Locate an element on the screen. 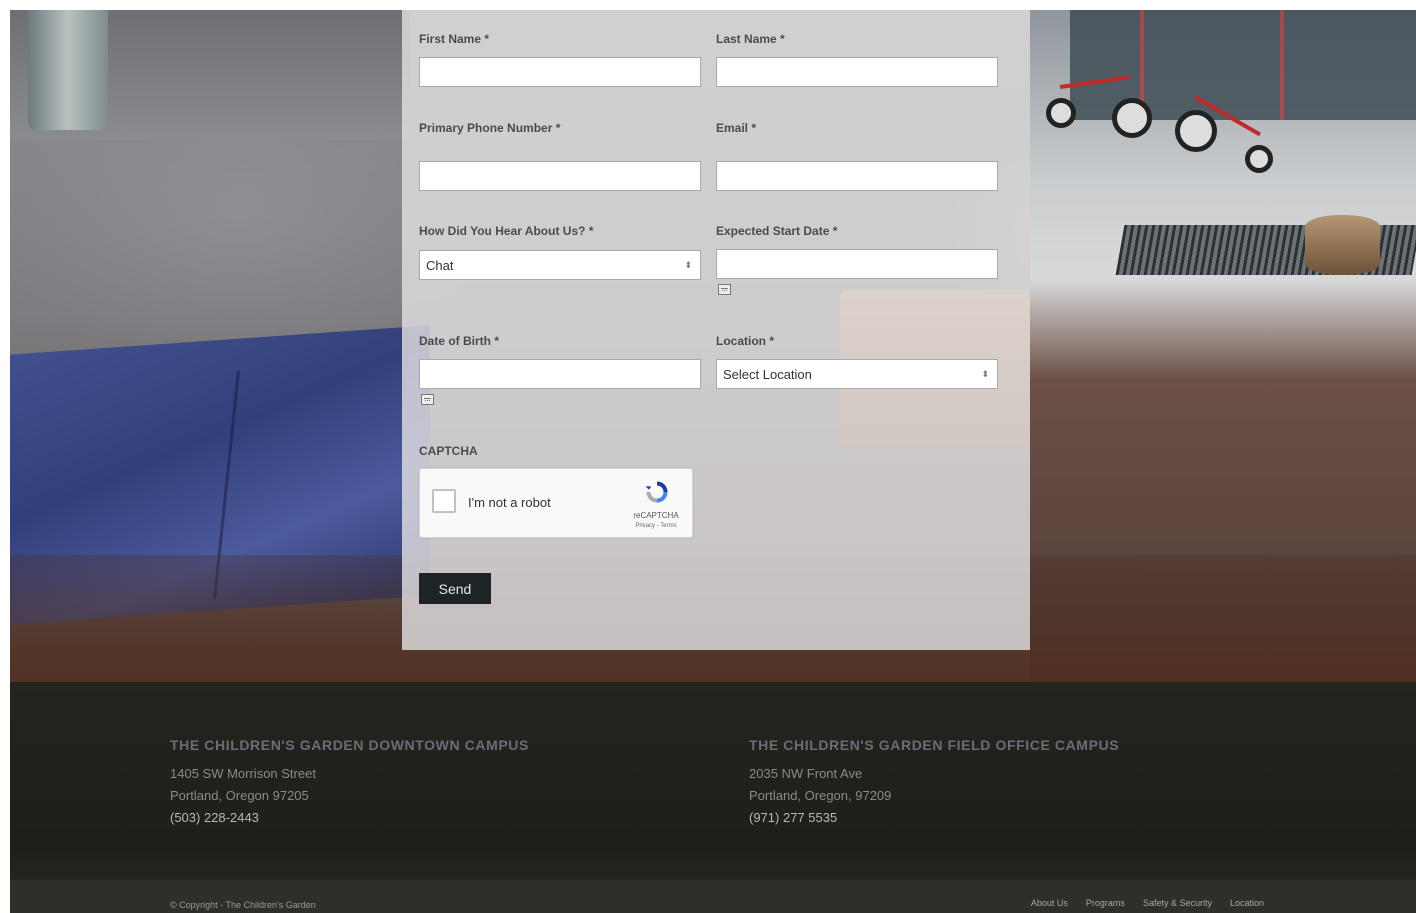 The image size is (1416, 913). captcha-label: CAPTCHA is located at coordinates (448, 451).